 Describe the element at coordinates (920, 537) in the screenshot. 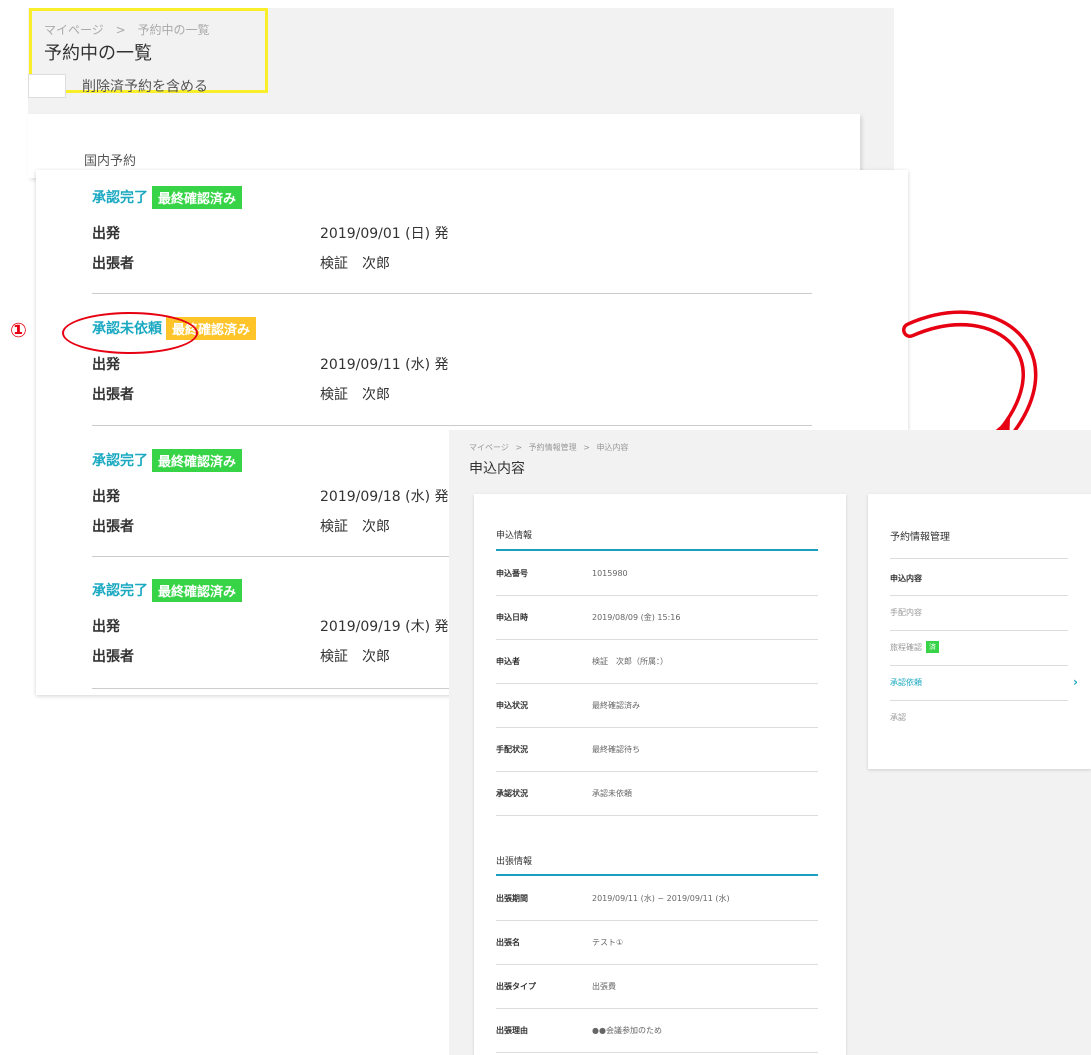

I see `side-menu-title: 予約情報管理` at that location.